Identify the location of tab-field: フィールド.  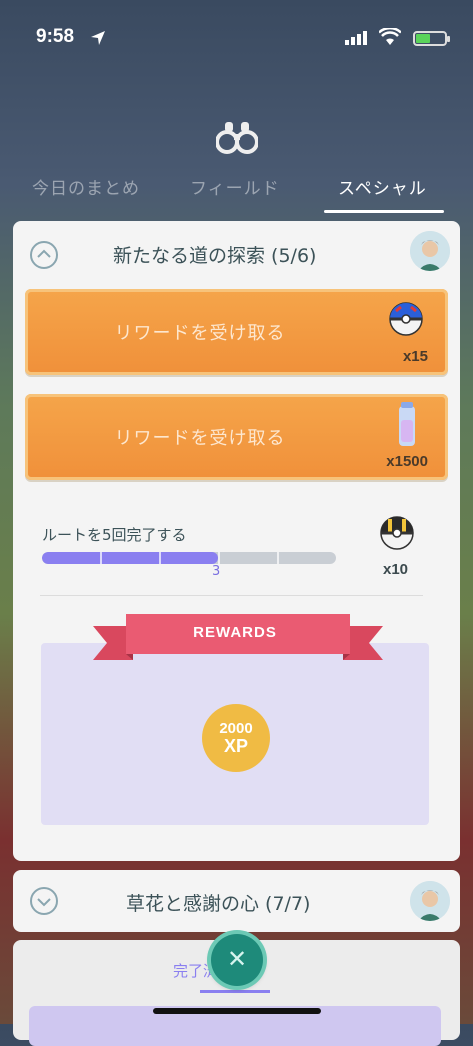
(235, 186).